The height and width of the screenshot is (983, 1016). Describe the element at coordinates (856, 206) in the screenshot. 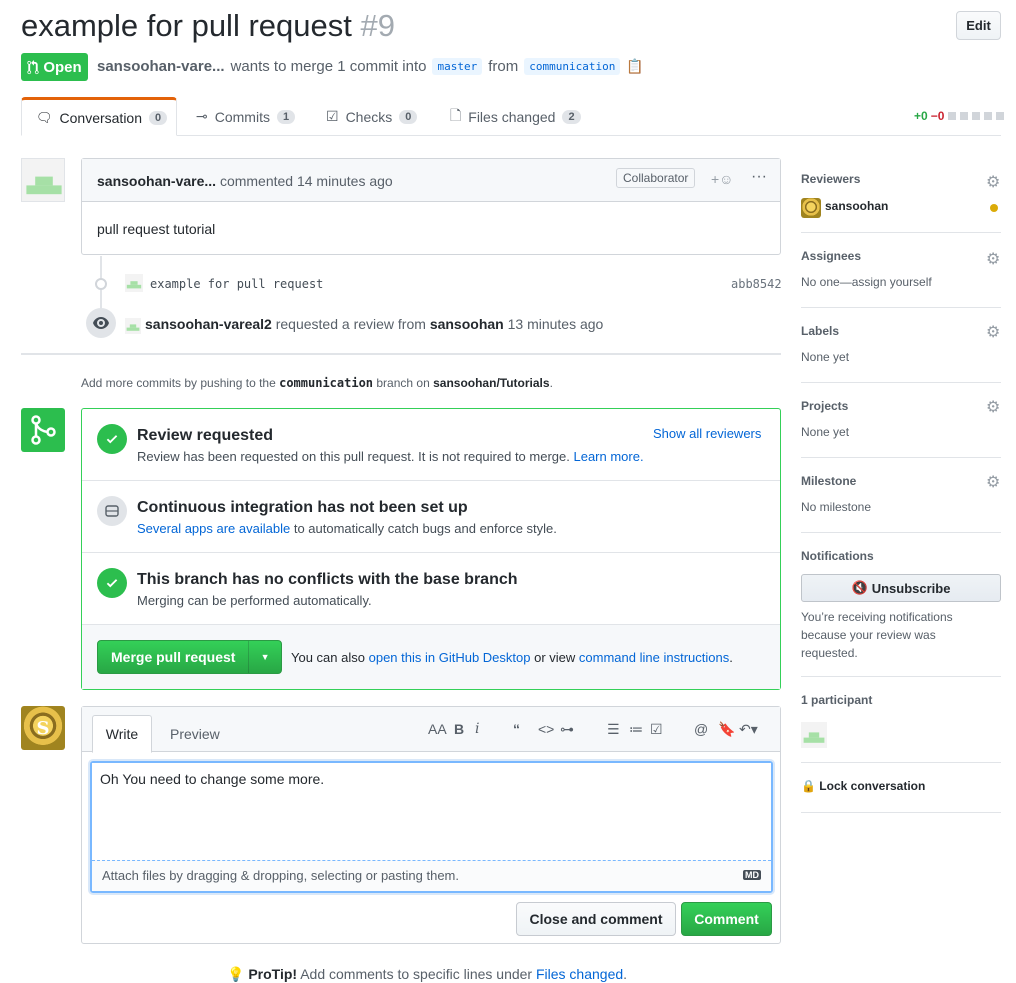

I see `reviewer-name-link: sansoohan` at that location.